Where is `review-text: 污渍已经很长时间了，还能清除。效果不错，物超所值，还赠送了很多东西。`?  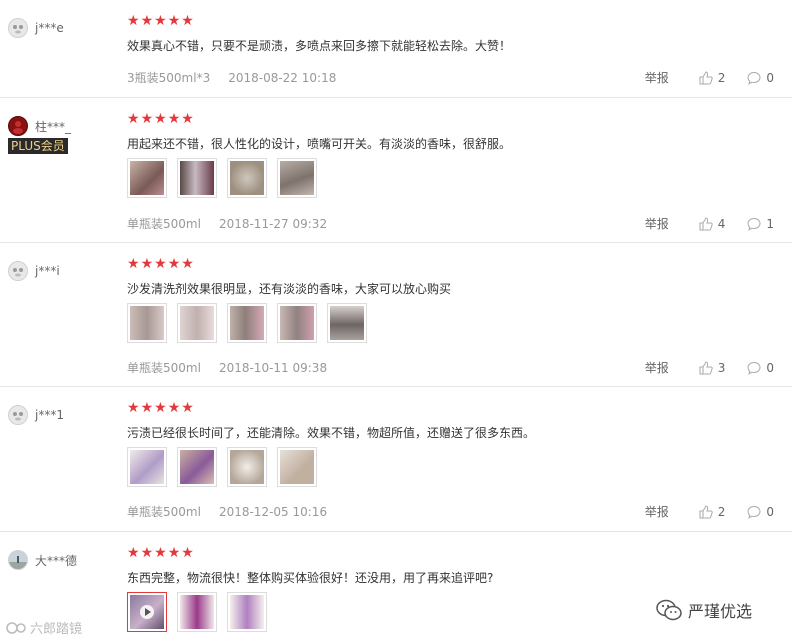 review-text: 污渍已经很长时间了，还能清除。效果不错，物超所值，还赠送了很多东西。 is located at coordinates (331, 433).